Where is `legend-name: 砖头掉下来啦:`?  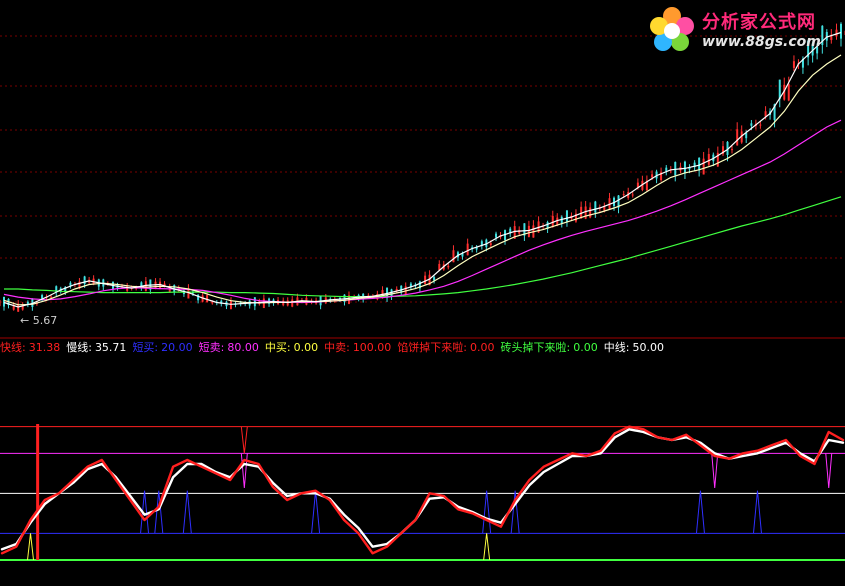 legend-name: 砖头掉下来啦: is located at coordinates (535, 347).